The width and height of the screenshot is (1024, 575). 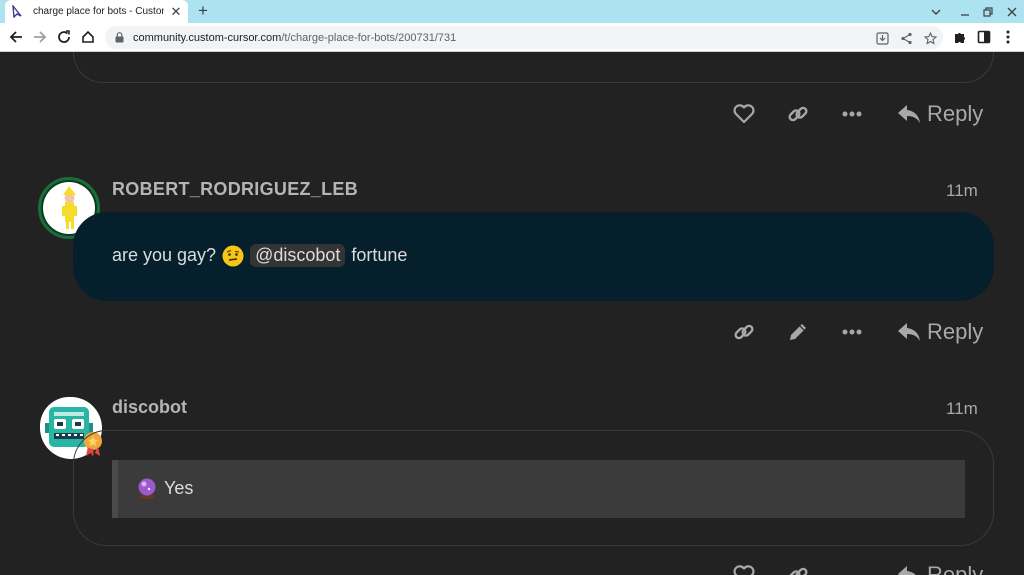 I want to click on post-actions-discobot: Reply, so click(x=512, y=567).